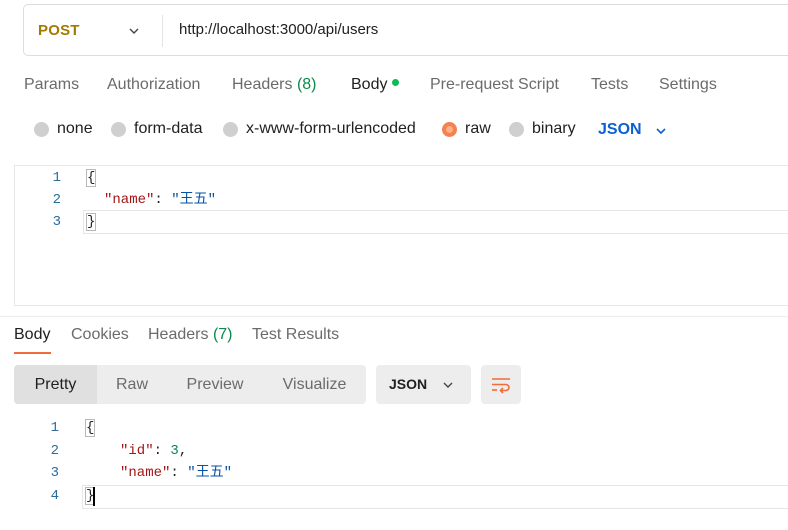 The height and width of the screenshot is (530, 788). I want to click on radio-raw: raw, so click(466, 129).